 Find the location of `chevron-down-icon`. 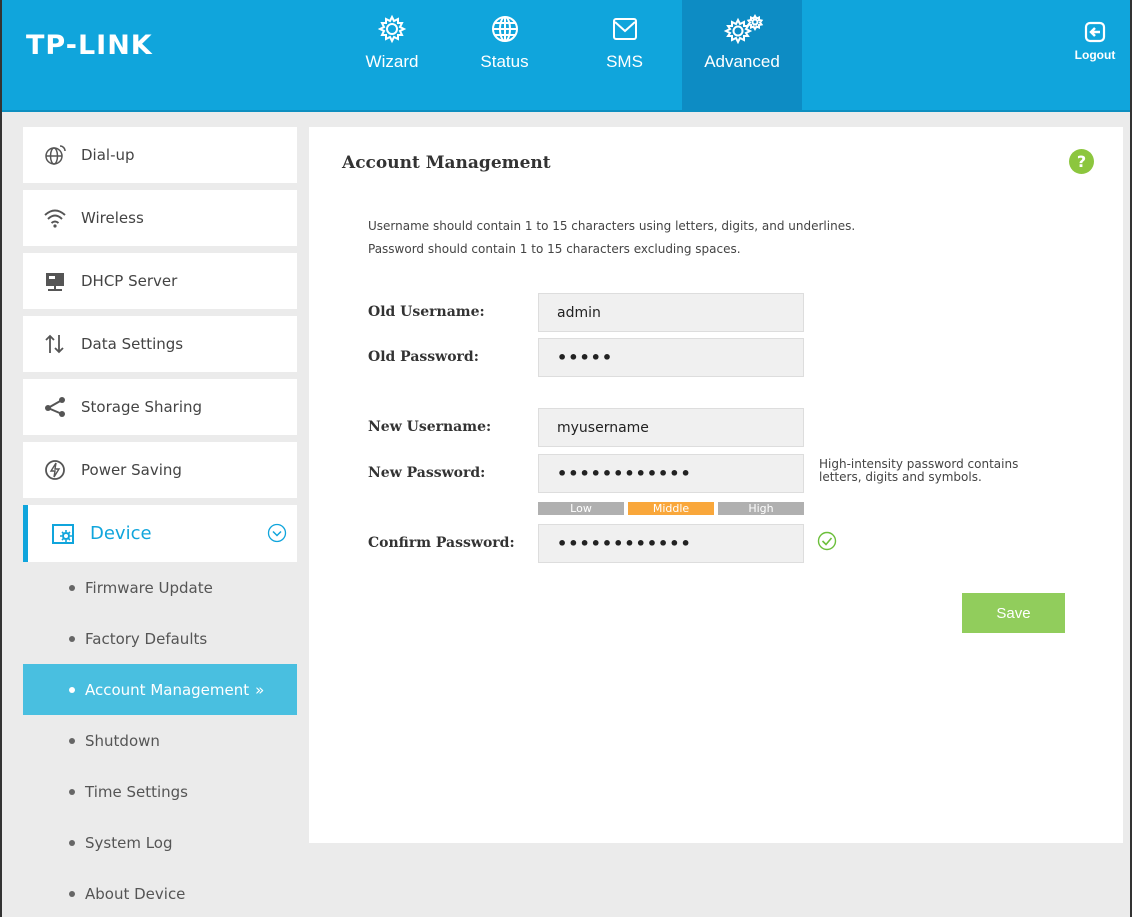

chevron-down-icon is located at coordinates (277, 535).